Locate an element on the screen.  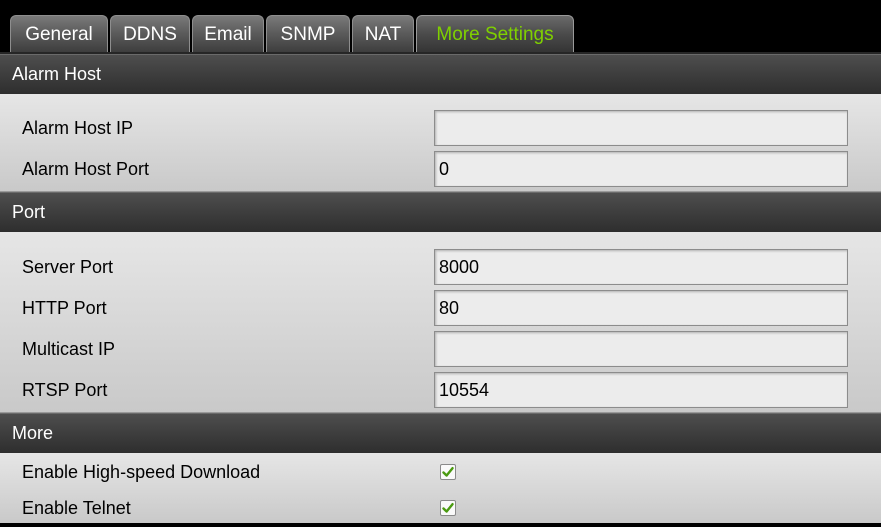
alarm-host-ip-row: Alarm Host IP is located at coordinates (440, 128).